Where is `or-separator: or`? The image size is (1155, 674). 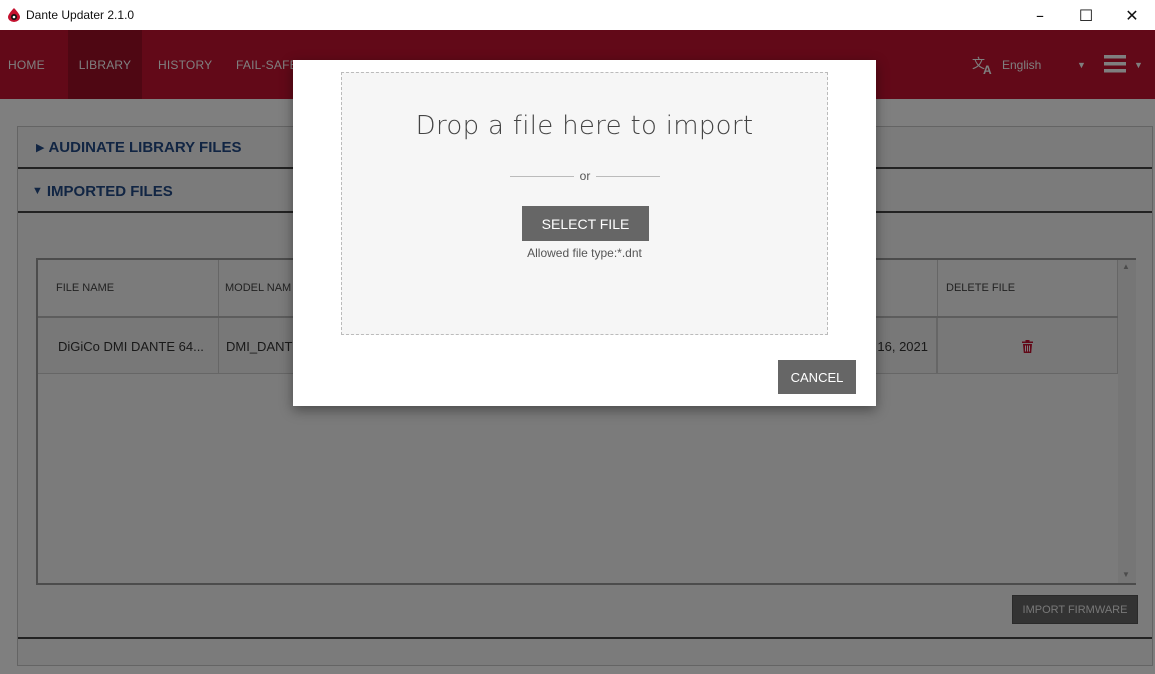
or-separator: or is located at coordinates (585, 176).